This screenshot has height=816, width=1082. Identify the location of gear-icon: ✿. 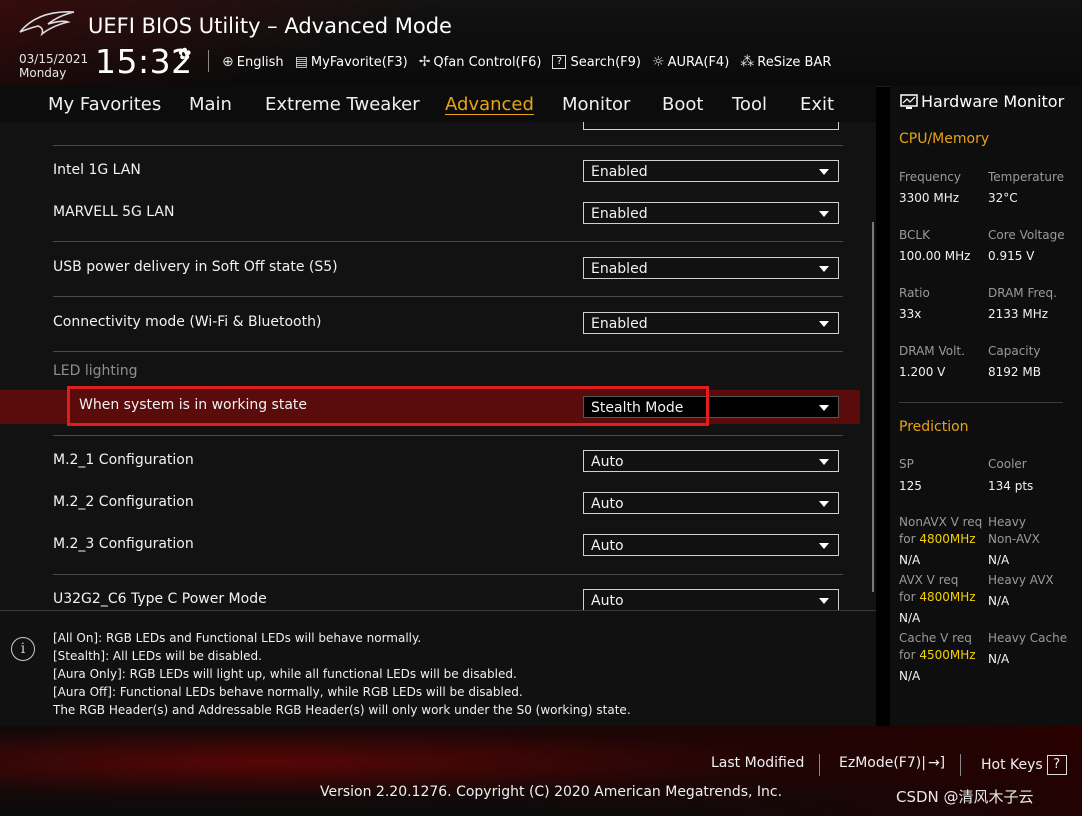
(184, 53).